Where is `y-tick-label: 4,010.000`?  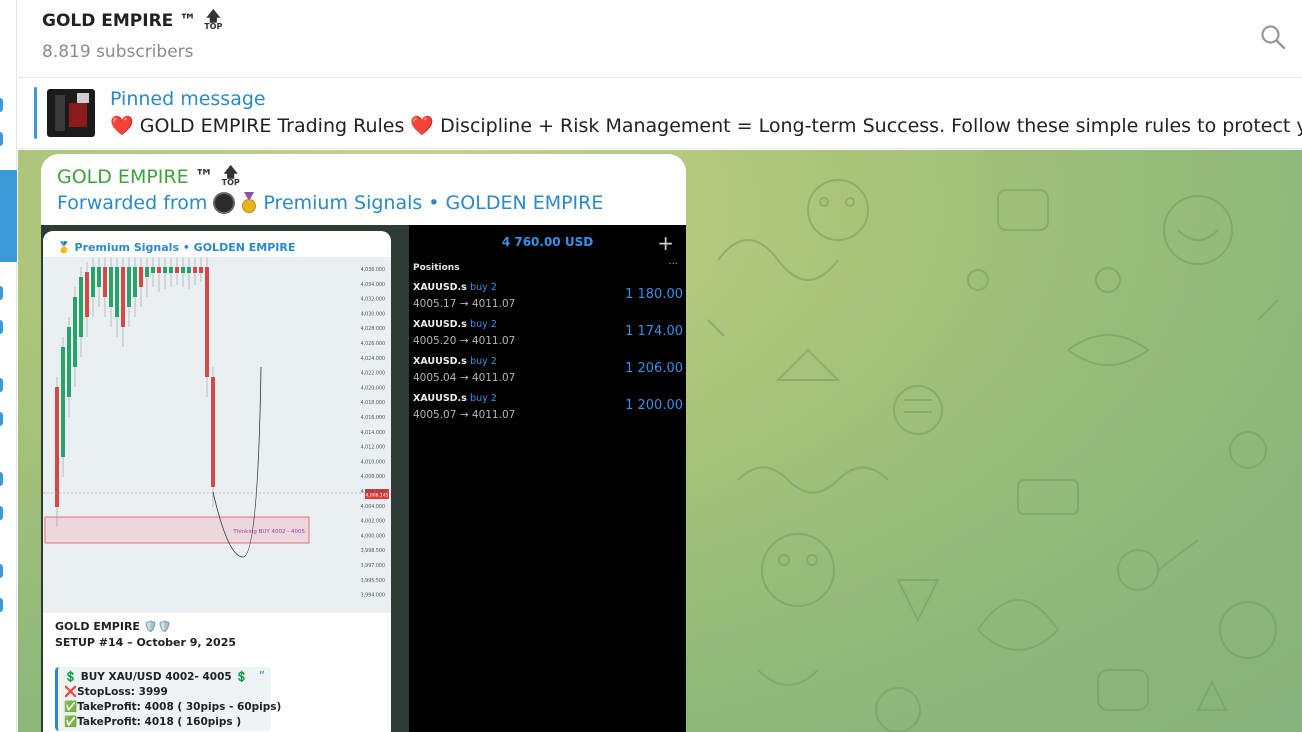
y-tick-label: 4,010.000 is located at coordinates (373, 462).